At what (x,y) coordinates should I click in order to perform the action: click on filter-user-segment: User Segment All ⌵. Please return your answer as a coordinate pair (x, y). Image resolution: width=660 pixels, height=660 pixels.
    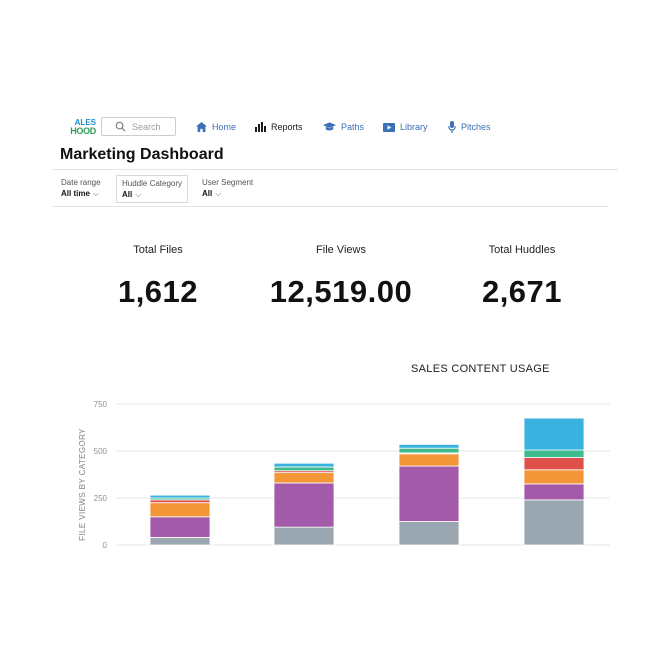
    Looking at the image, I should click on (227, 189).